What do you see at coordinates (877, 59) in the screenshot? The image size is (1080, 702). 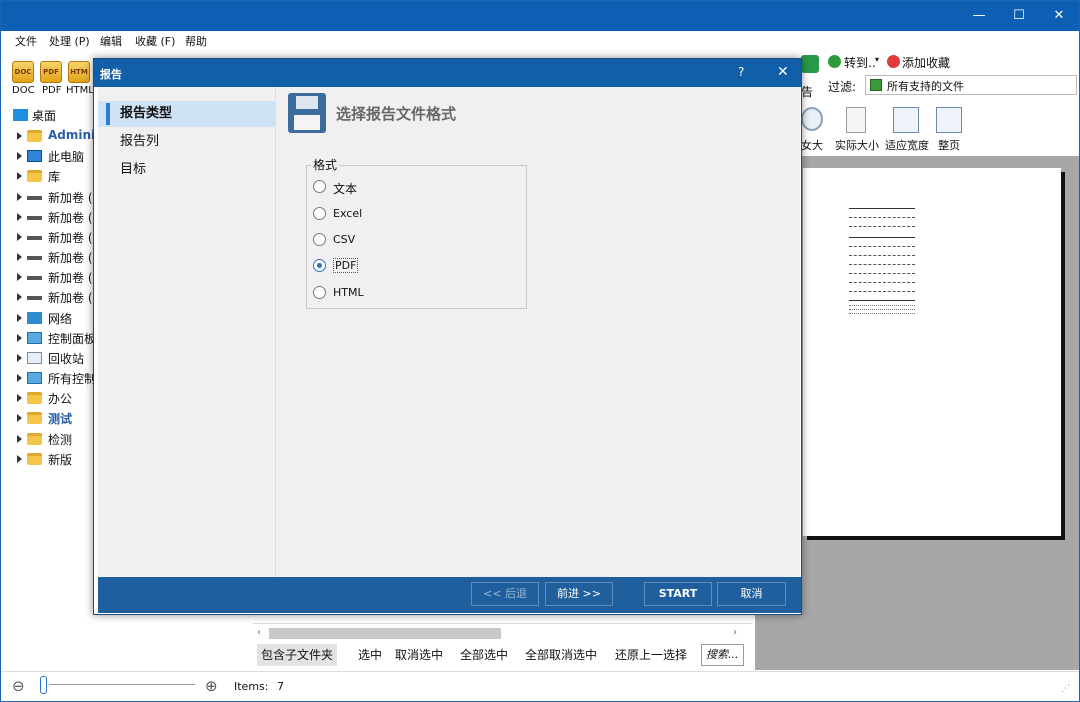 I see `chevron-down-icon: ▾` at bounding box center [877, 59].